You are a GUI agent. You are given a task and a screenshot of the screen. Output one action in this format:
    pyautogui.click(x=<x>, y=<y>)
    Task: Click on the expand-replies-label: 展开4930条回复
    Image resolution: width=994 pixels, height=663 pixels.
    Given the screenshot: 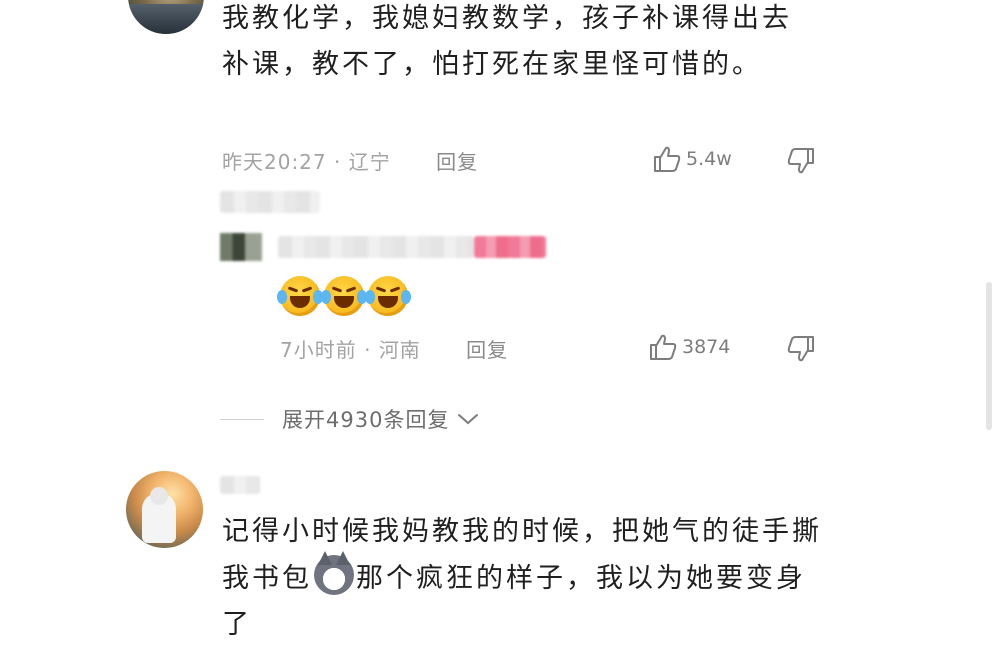 What is the action you would take?
    pyautogui.click(x=366, y=420)
    